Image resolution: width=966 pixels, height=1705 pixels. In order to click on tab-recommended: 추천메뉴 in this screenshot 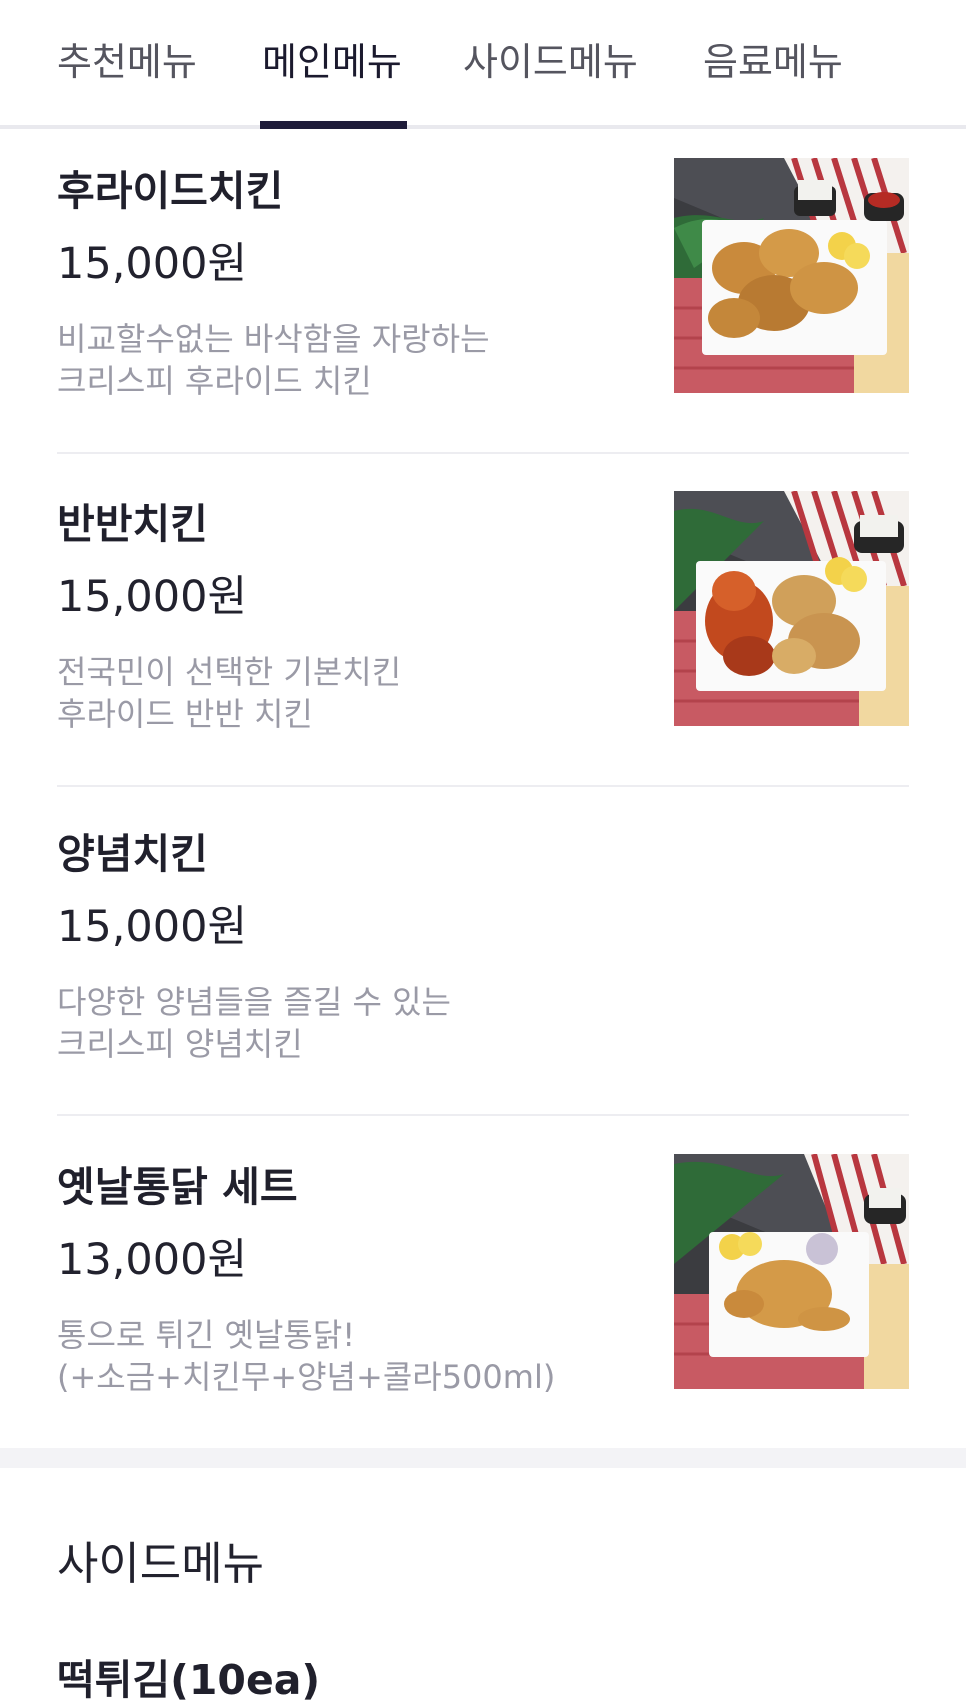, I will do `click(127, 62)`.